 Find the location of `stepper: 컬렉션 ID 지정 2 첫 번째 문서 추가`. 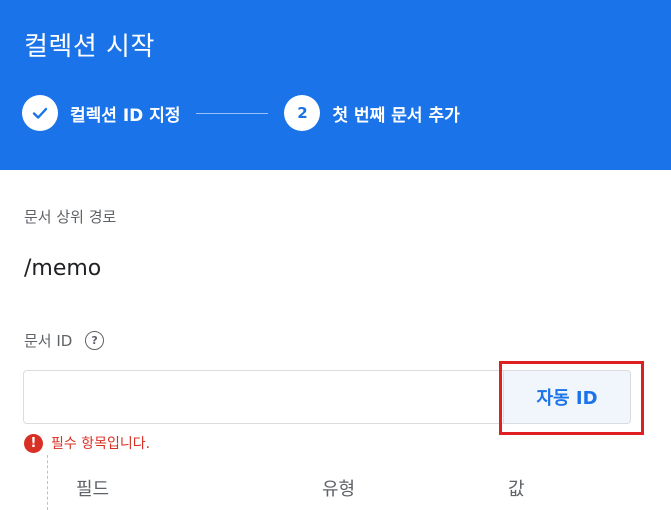

stepper: 컬렉션 ID 지정 2 첫 번째 문서 추가 is located at coordinates (241, 113).